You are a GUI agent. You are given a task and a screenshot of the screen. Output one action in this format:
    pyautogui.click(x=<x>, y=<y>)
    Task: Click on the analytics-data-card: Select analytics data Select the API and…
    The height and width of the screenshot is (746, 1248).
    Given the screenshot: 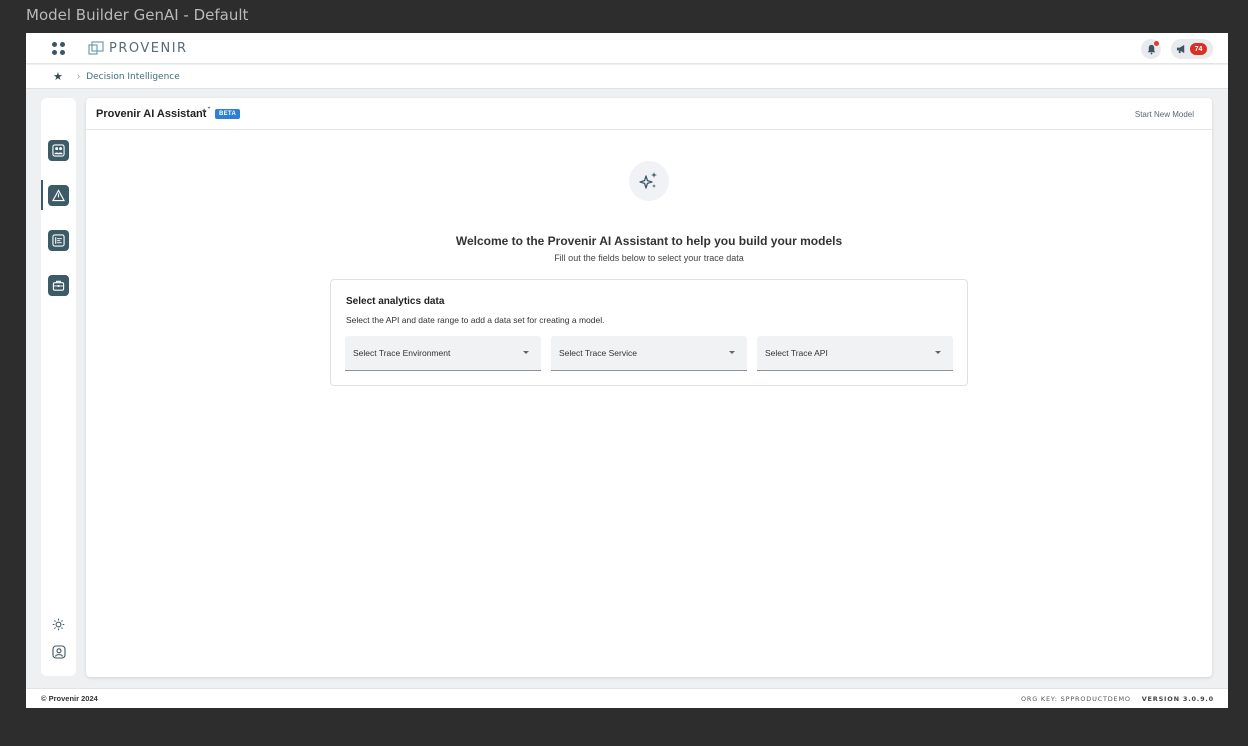 What is the action you would take?
    pyautogui.click(x=649, y=332)
    